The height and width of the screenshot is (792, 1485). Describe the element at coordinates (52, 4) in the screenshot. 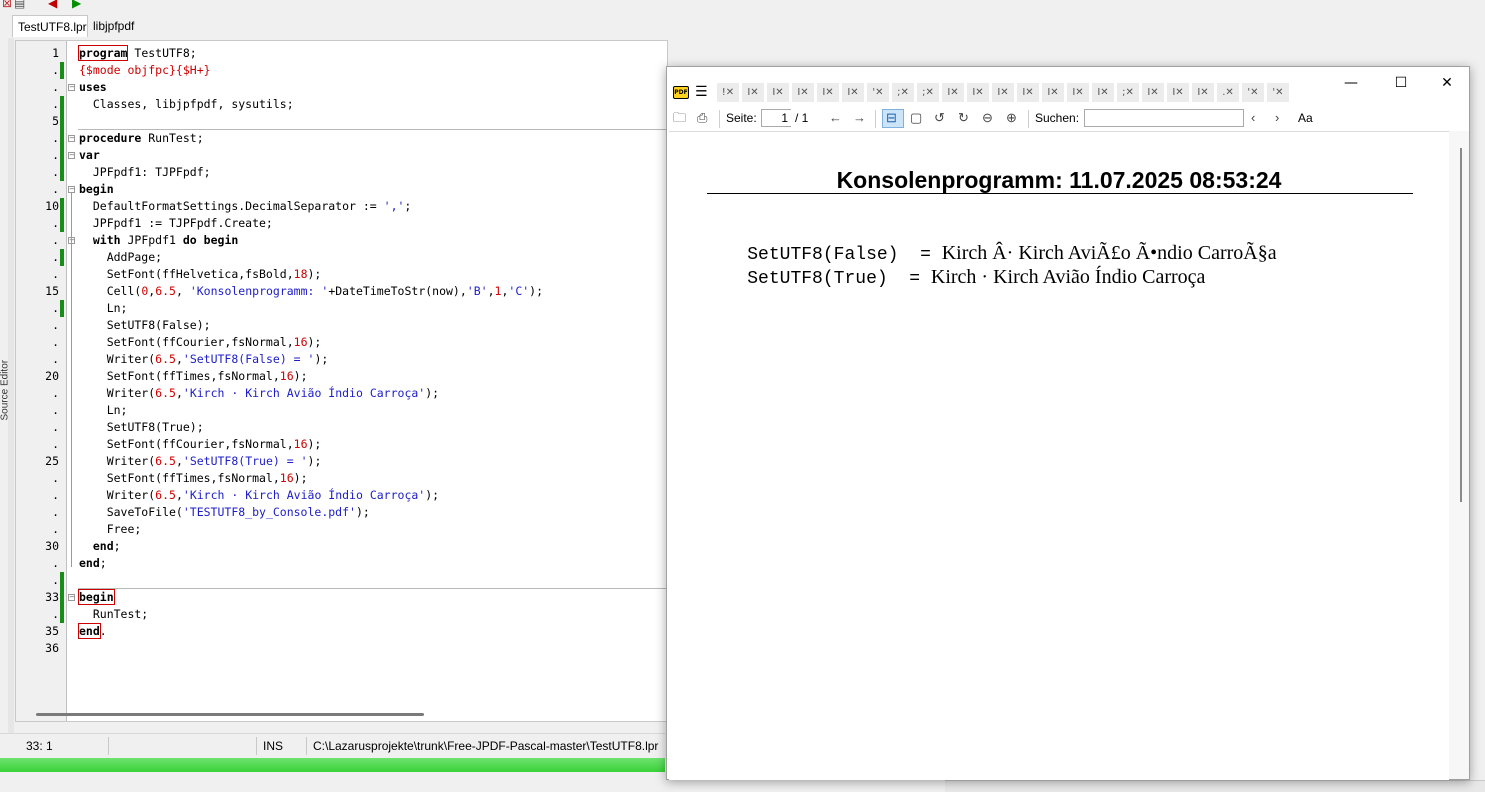

I see `back-arrow-icon: ◀` at that location.